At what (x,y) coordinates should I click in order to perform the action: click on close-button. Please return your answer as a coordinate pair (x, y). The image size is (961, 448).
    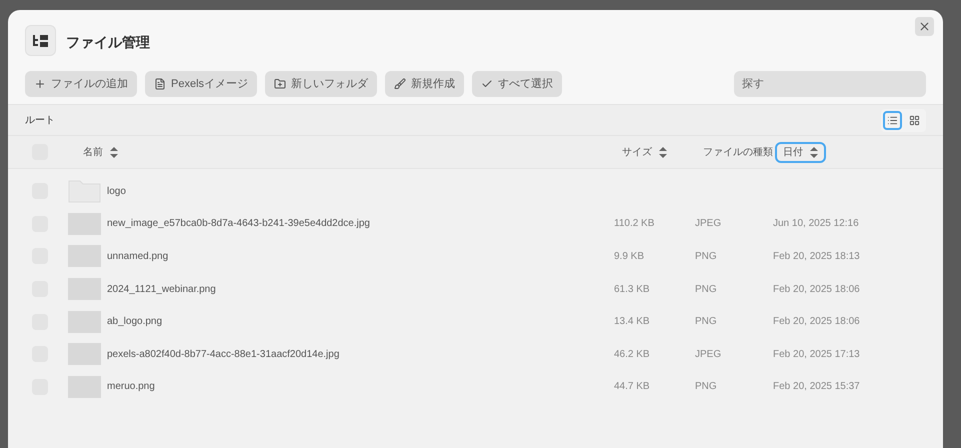
    Looking at the image, I should click on (924, 26).